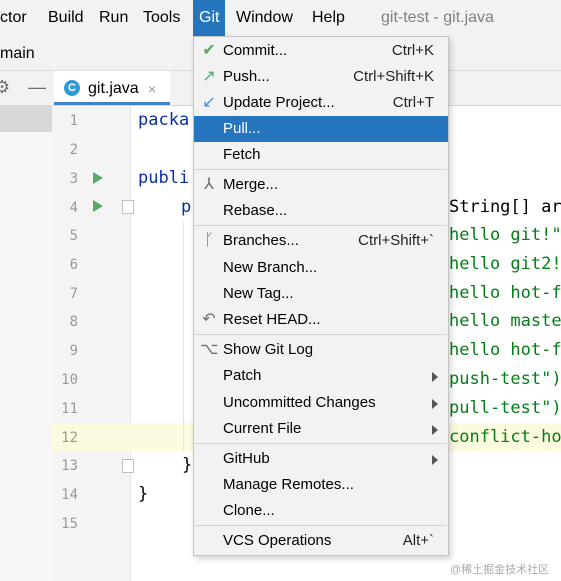 The height and width of the screenshot is (581, 561). What do you see at coordinates (73, 121) in the screenshot?
I see `line-number: 1` at bounding box center [73, 121].